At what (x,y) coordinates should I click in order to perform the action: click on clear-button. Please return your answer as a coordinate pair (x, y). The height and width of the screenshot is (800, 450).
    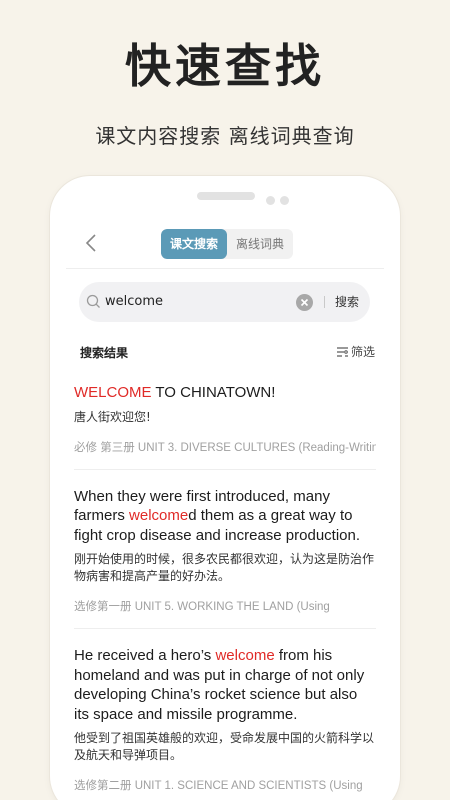
    Looking at the image, I should click on (304, 302).